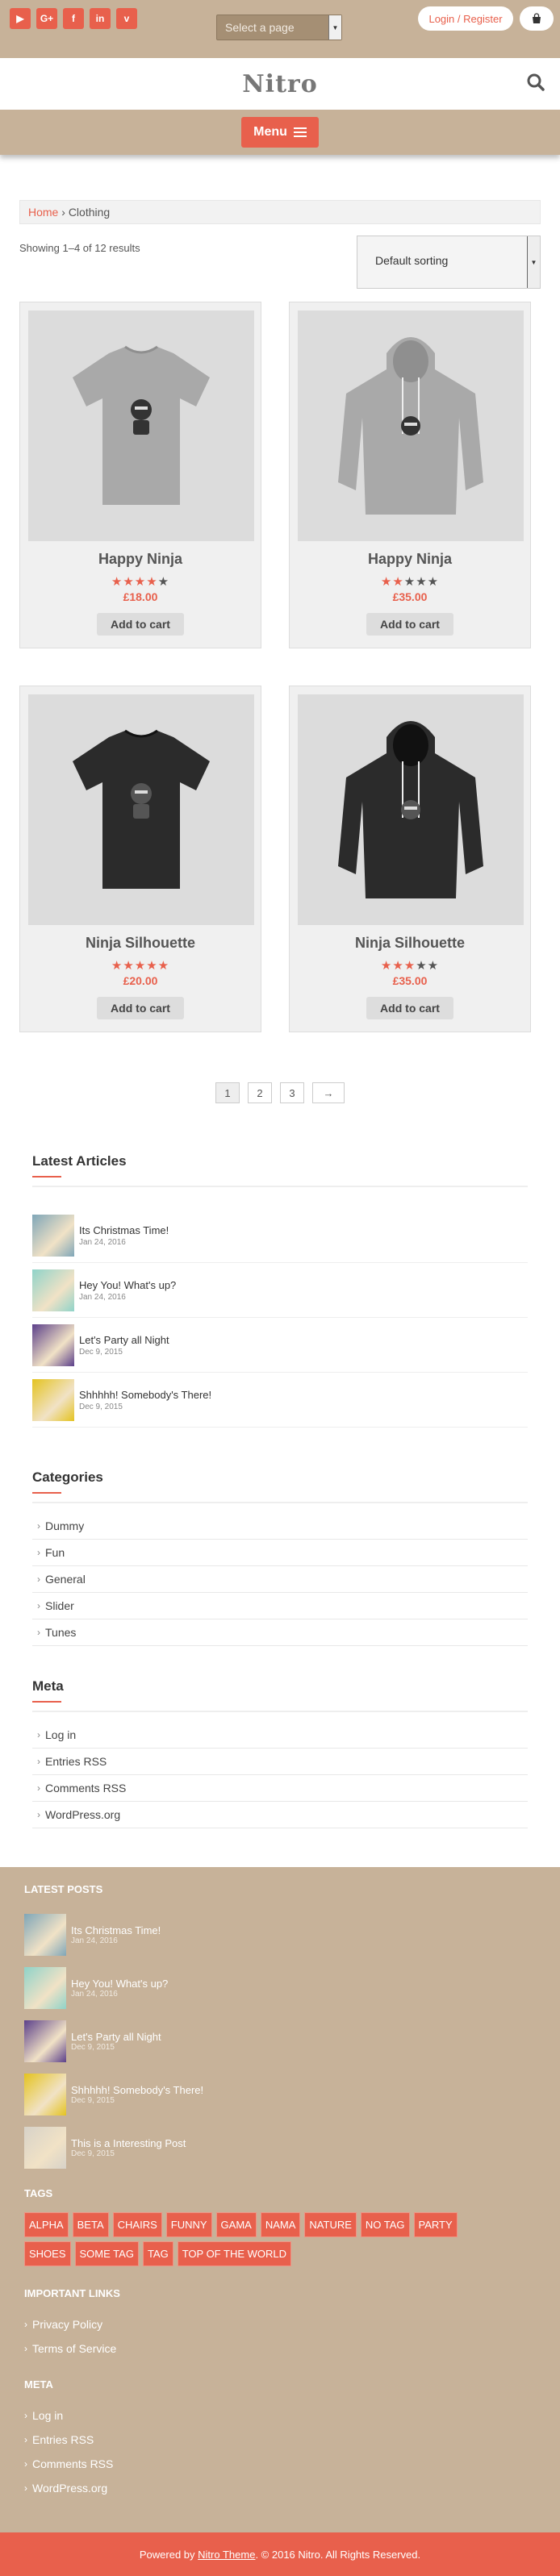  I want to click on login-register-button: Login / Register, so click(466, 18).